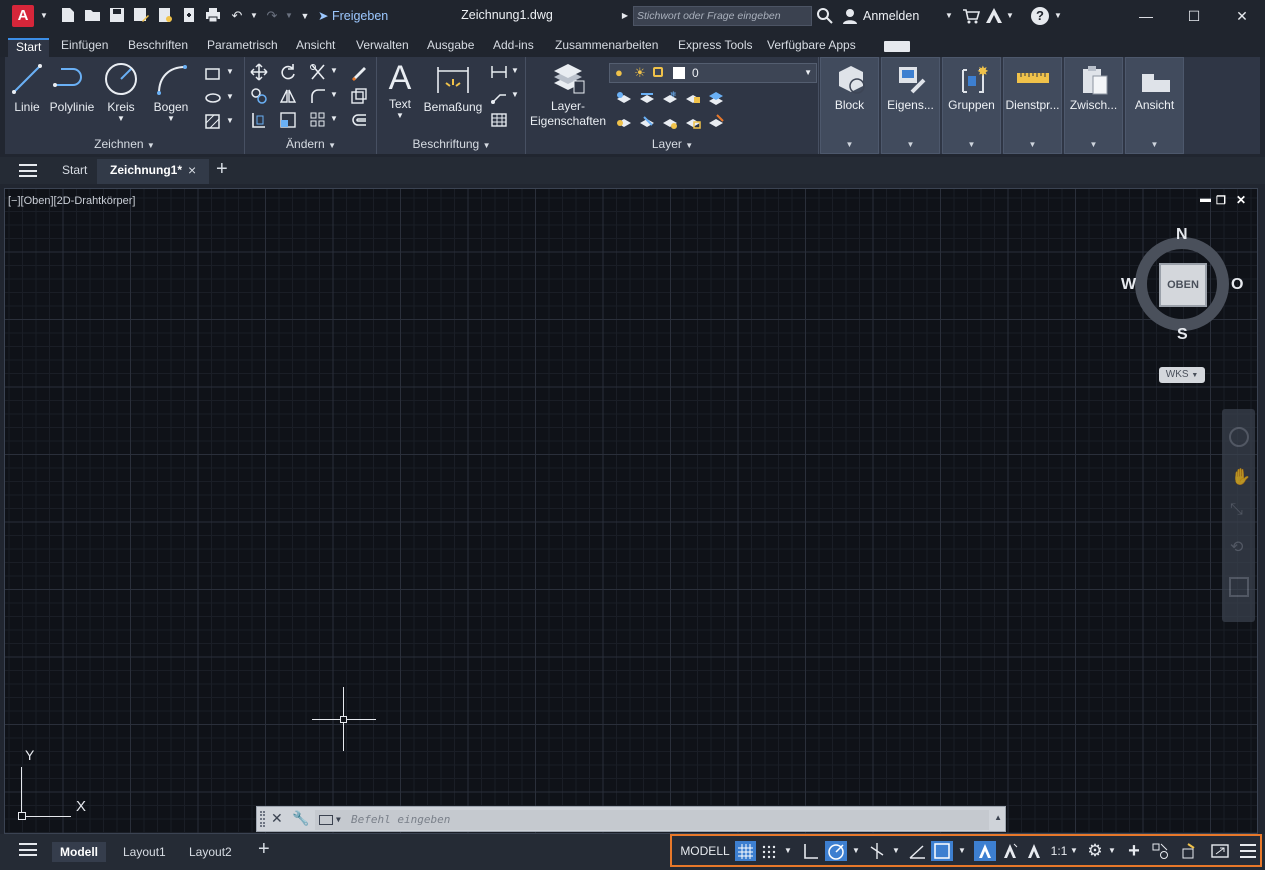  I want to click on layer-dropdown: ● ☀ 0 ▼, so click(713, 73).